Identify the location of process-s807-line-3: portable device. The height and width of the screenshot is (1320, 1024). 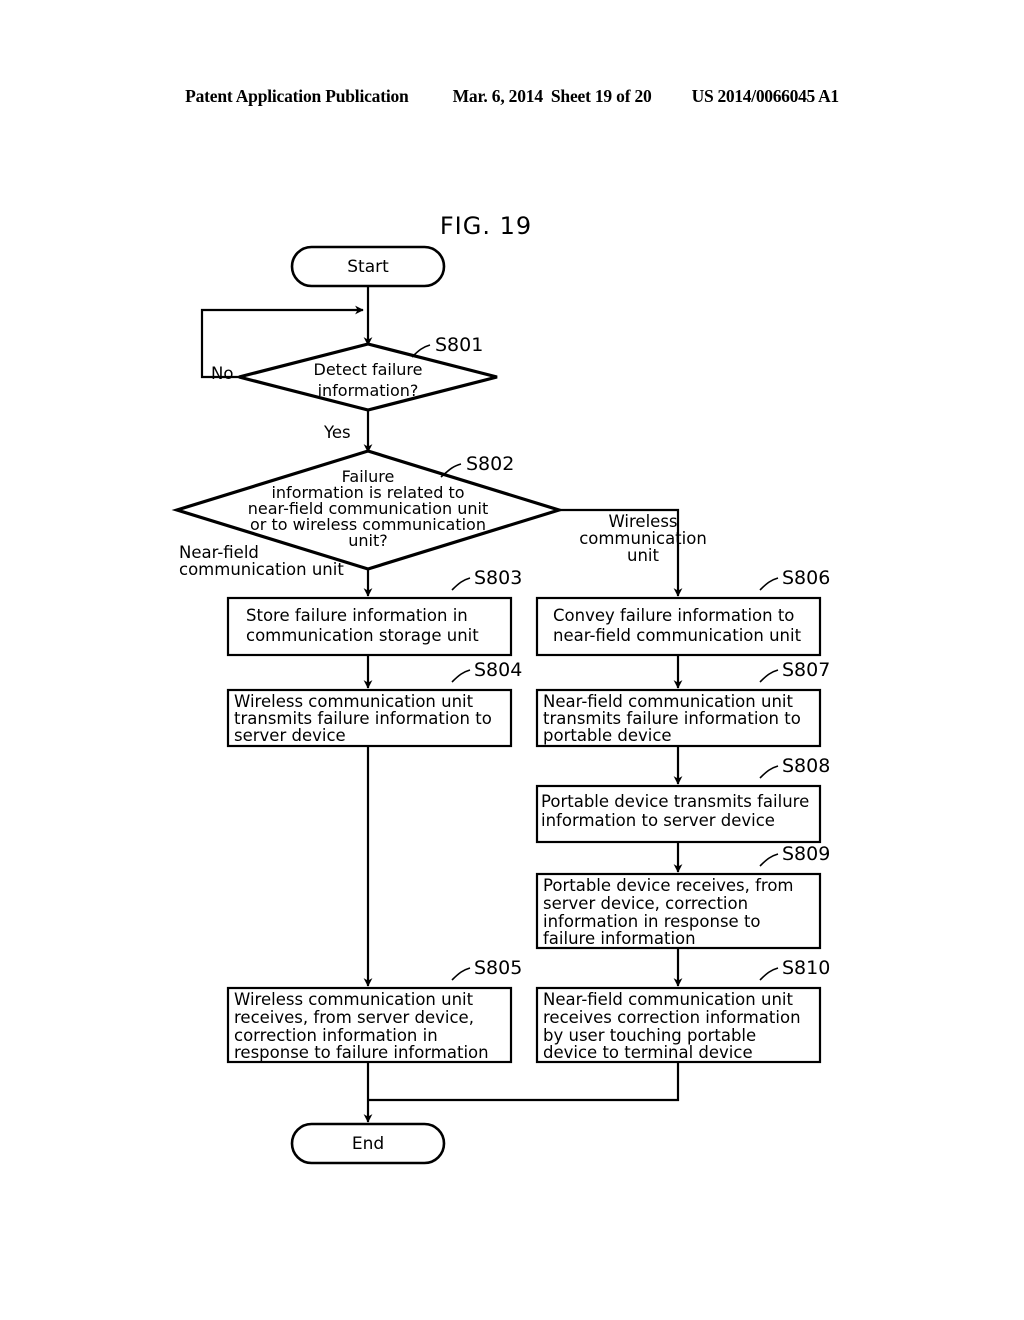
(607, 735).